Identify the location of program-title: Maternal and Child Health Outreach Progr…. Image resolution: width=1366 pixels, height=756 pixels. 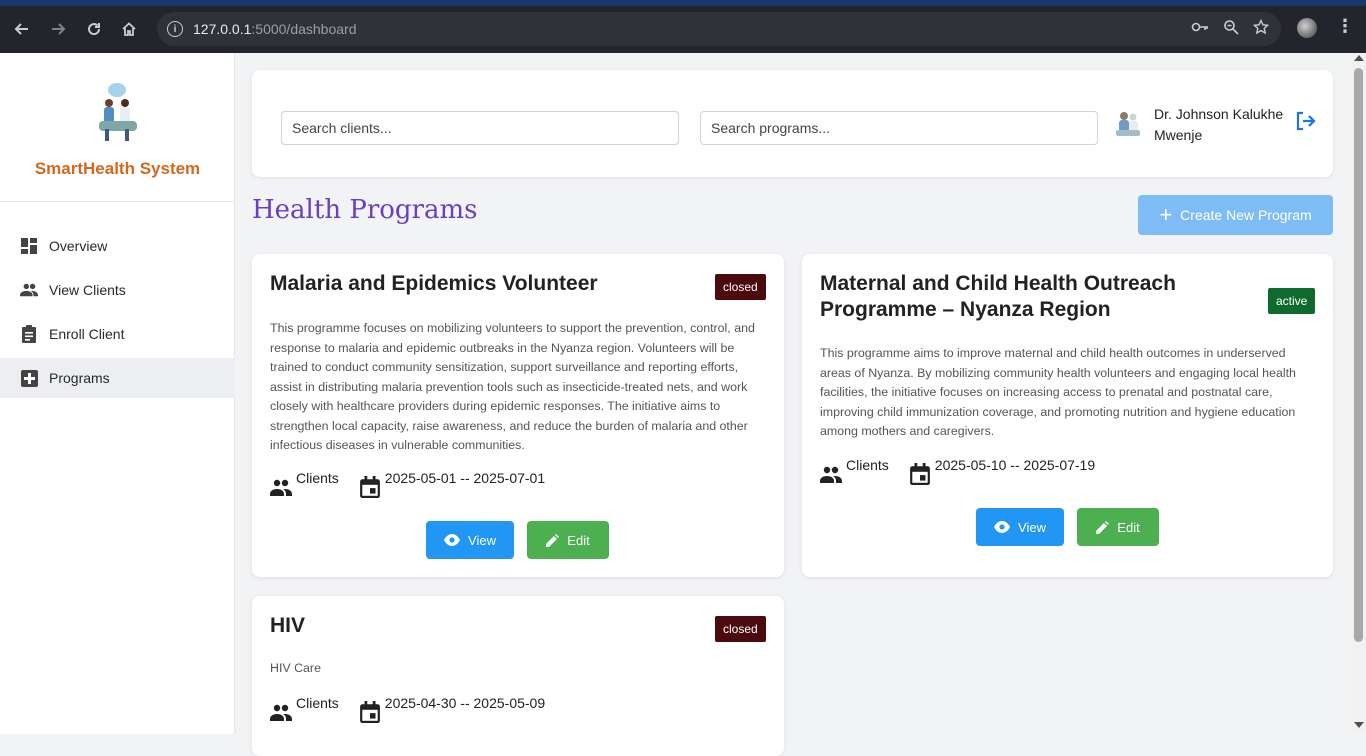
(998, 296).